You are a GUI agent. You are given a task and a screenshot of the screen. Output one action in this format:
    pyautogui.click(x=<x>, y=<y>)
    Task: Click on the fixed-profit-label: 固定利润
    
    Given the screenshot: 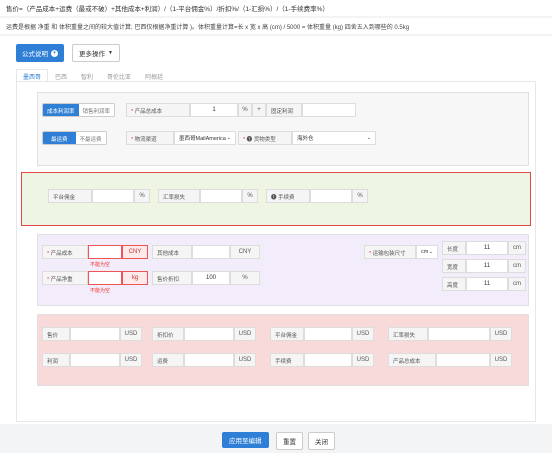 What is the action you would take?
    pyautogui.click(x=284, y=110)
    